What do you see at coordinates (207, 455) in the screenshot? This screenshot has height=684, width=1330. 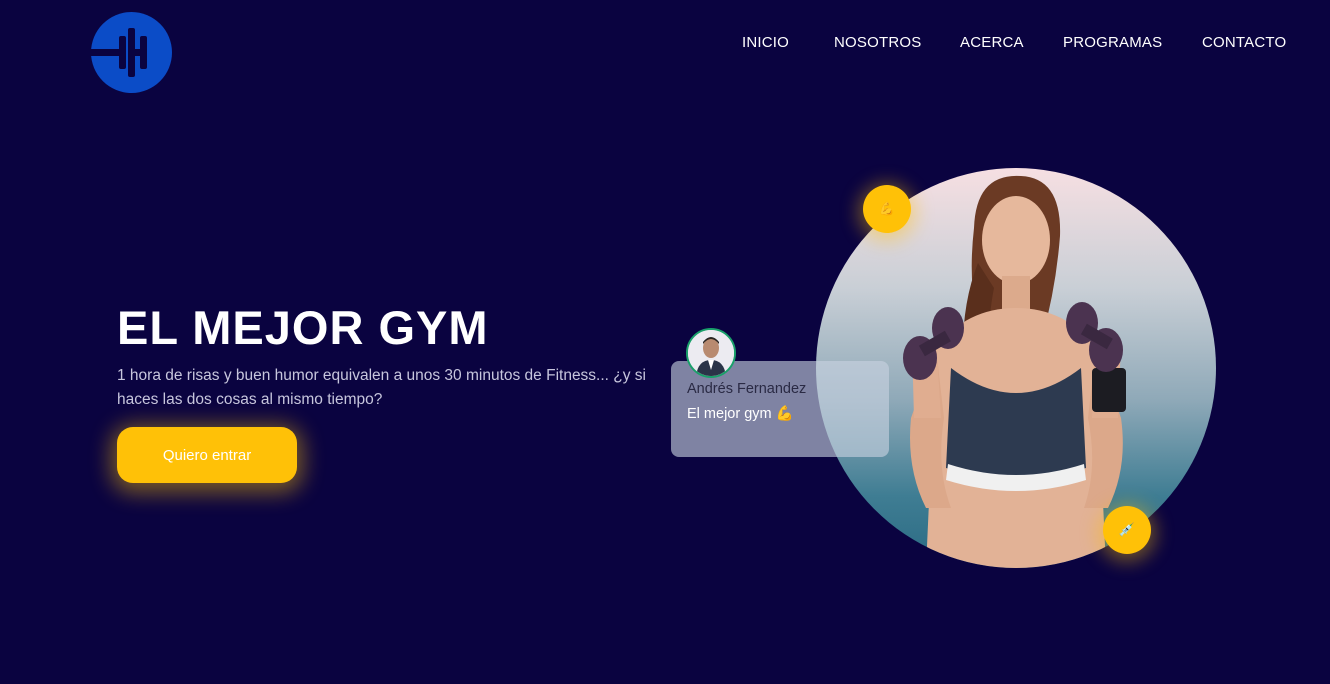 I see `cta-button: Quiero entrar` at bounding box center [207, 455].